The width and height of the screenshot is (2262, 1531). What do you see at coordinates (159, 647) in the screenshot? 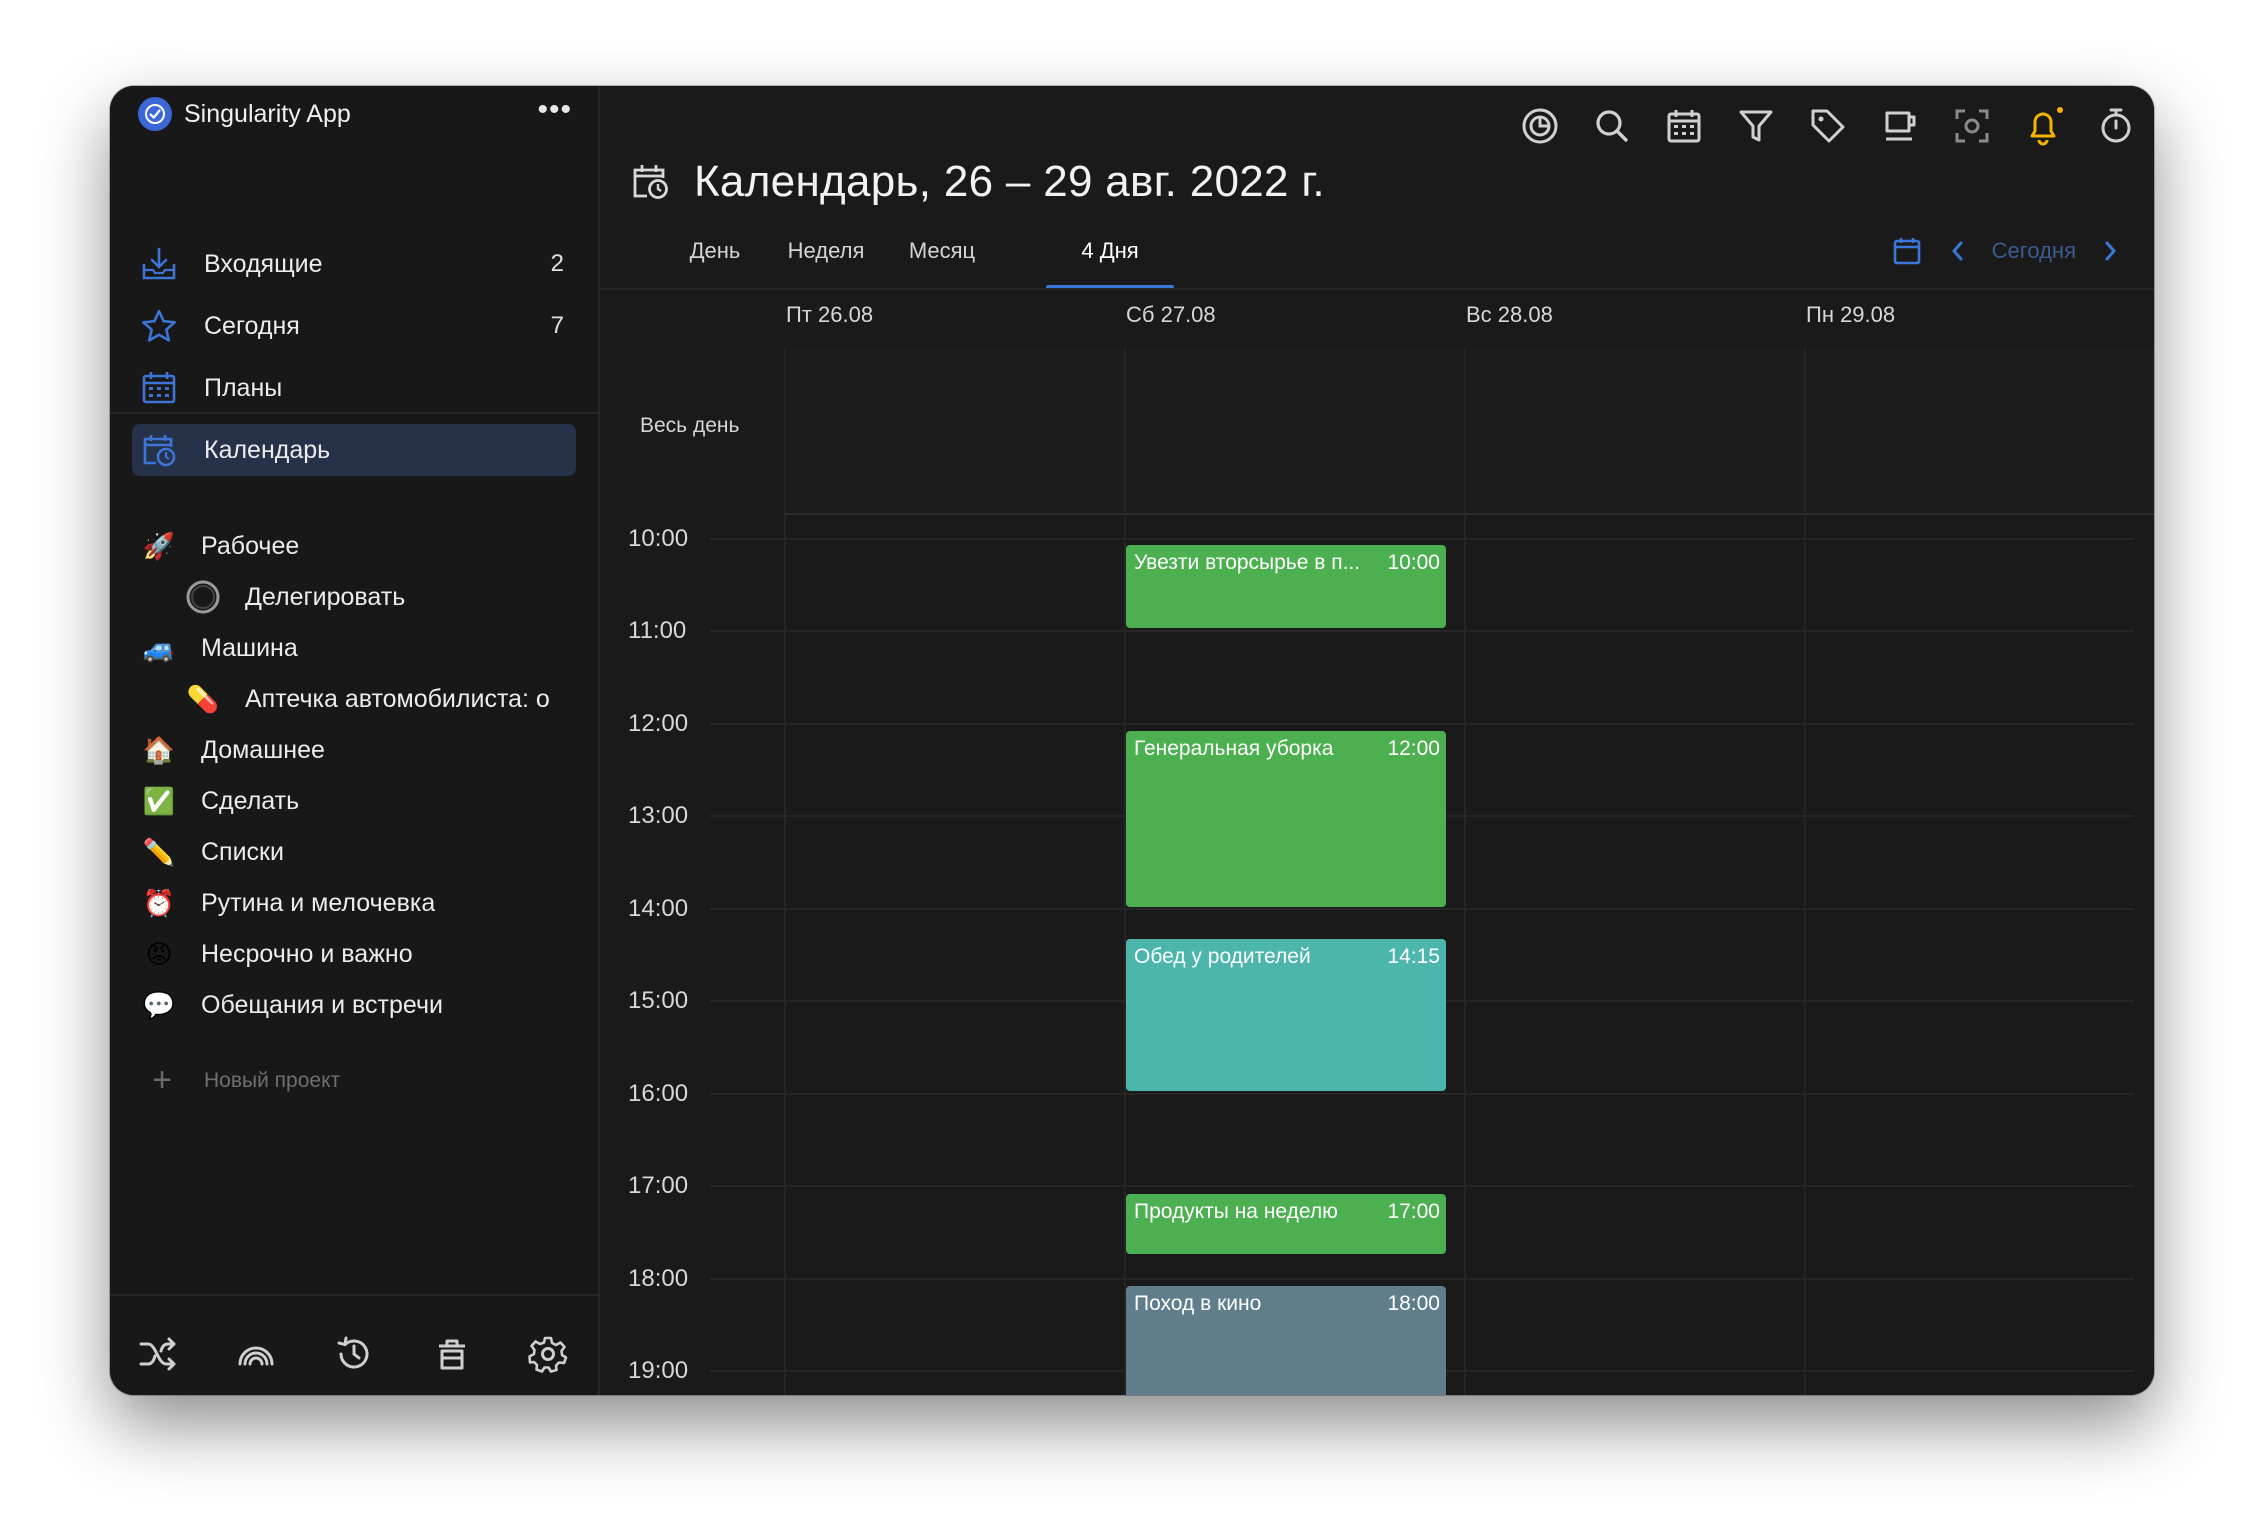
I see `car-icon: 🚙` at bounding box center [159, 647].